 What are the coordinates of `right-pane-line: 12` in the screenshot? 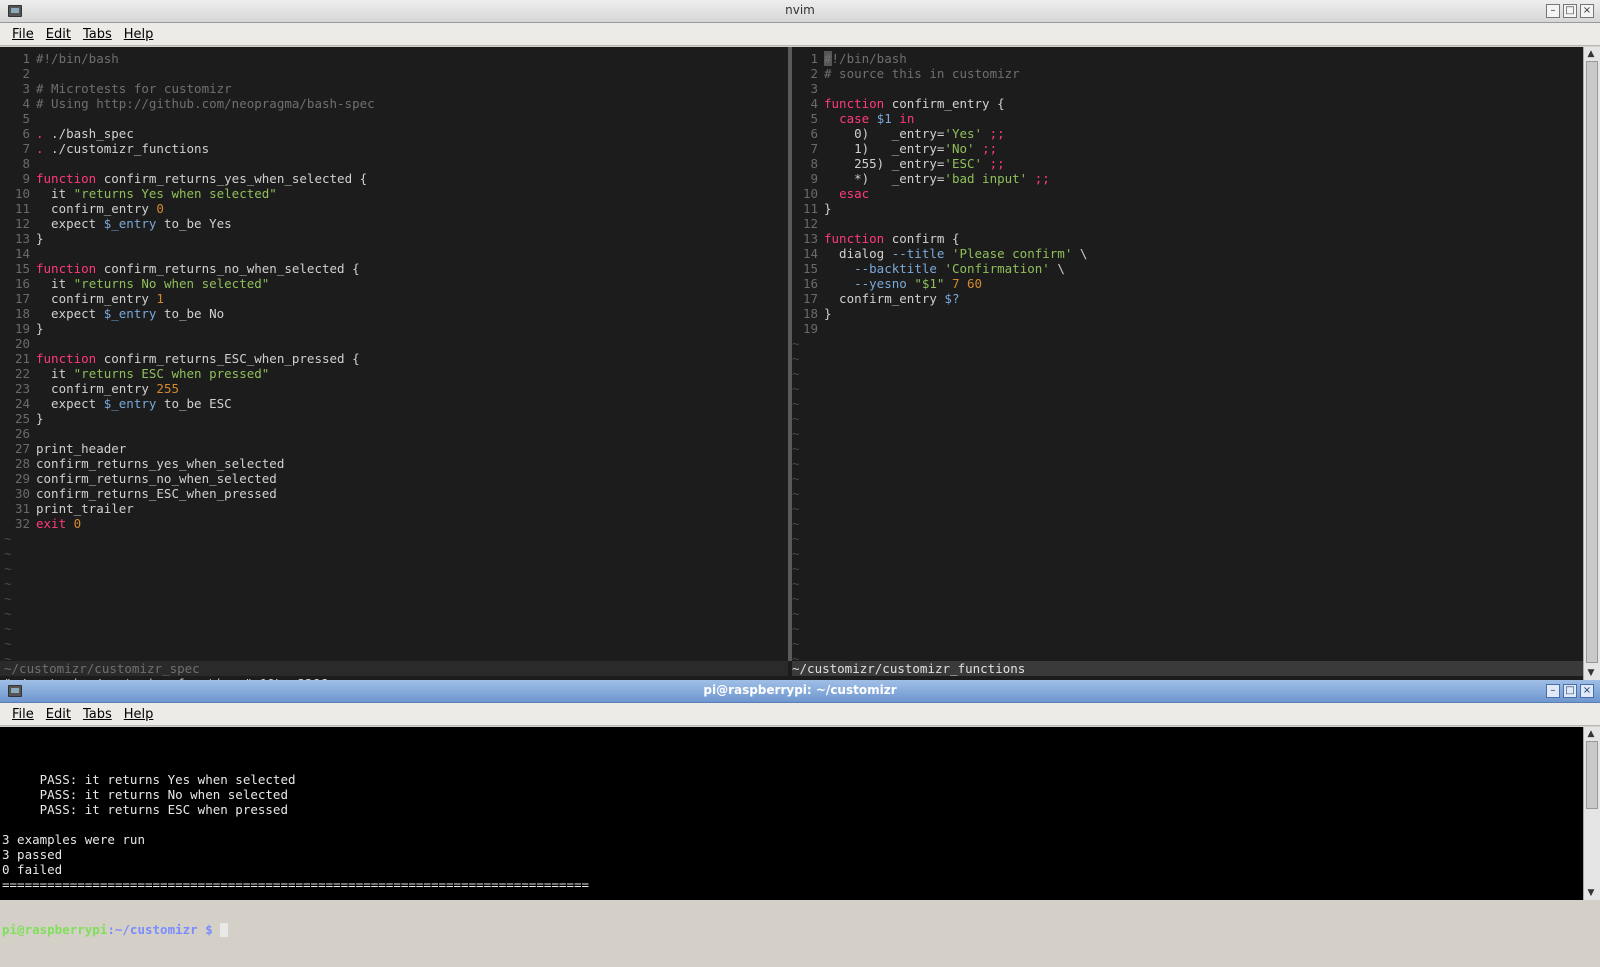 It's located at (1187, 223).